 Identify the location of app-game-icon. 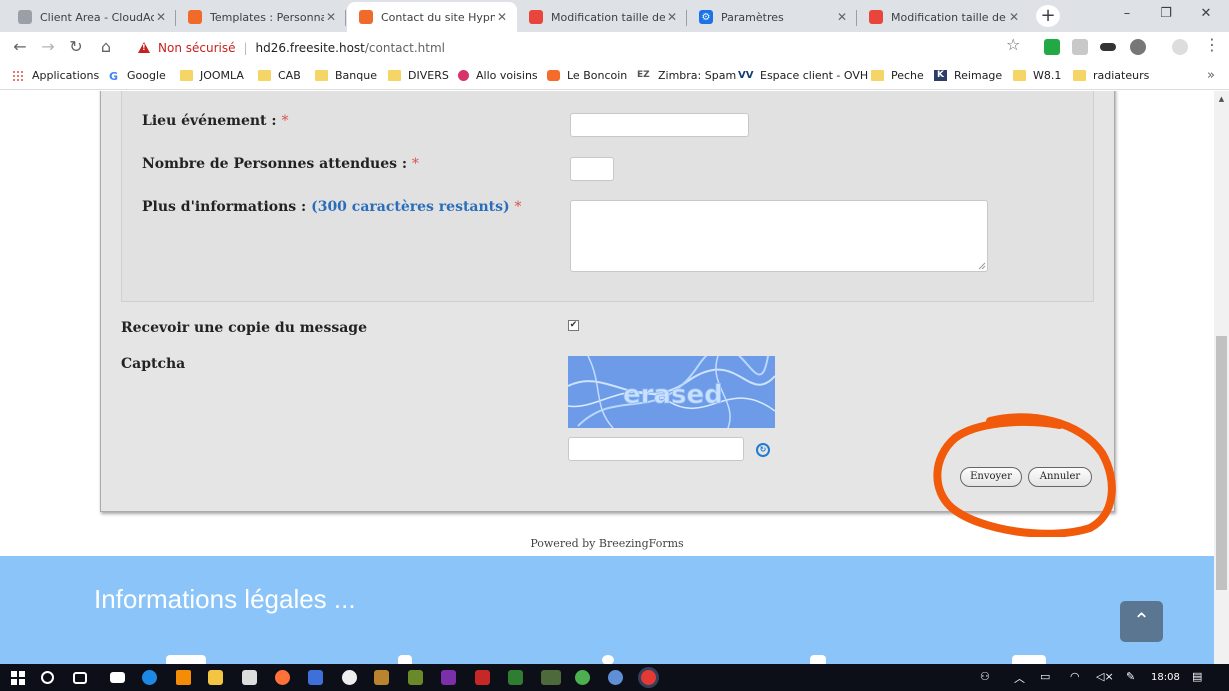
(551, 677).